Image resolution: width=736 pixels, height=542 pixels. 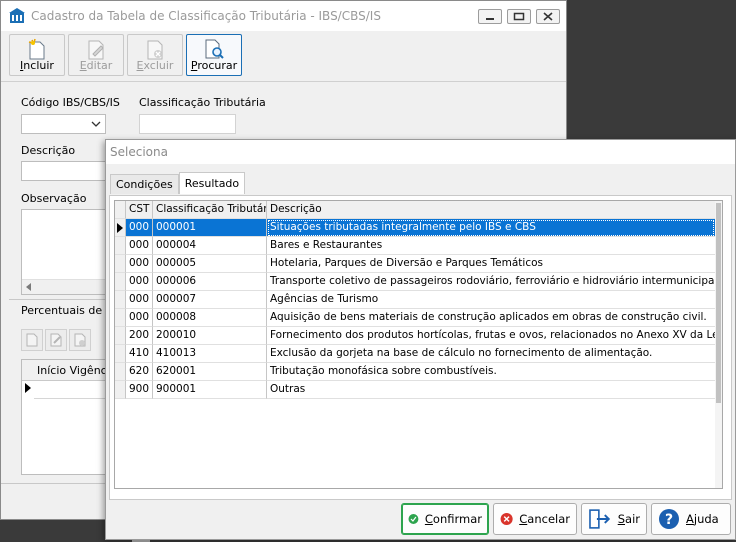 What do you see at coordinates (66, 417) in the screenshot?
I see `percentuais-grid: Início Vigênci` at bounding box center [66, 417].